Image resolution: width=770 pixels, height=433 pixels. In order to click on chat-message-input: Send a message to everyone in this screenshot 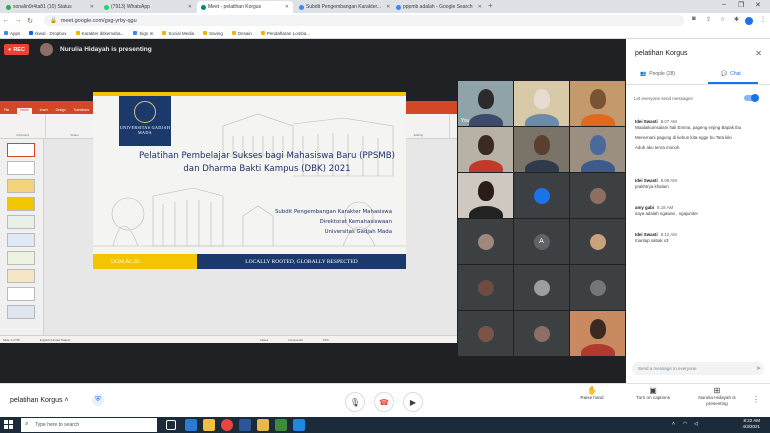, I will do `click(698, 368)`.